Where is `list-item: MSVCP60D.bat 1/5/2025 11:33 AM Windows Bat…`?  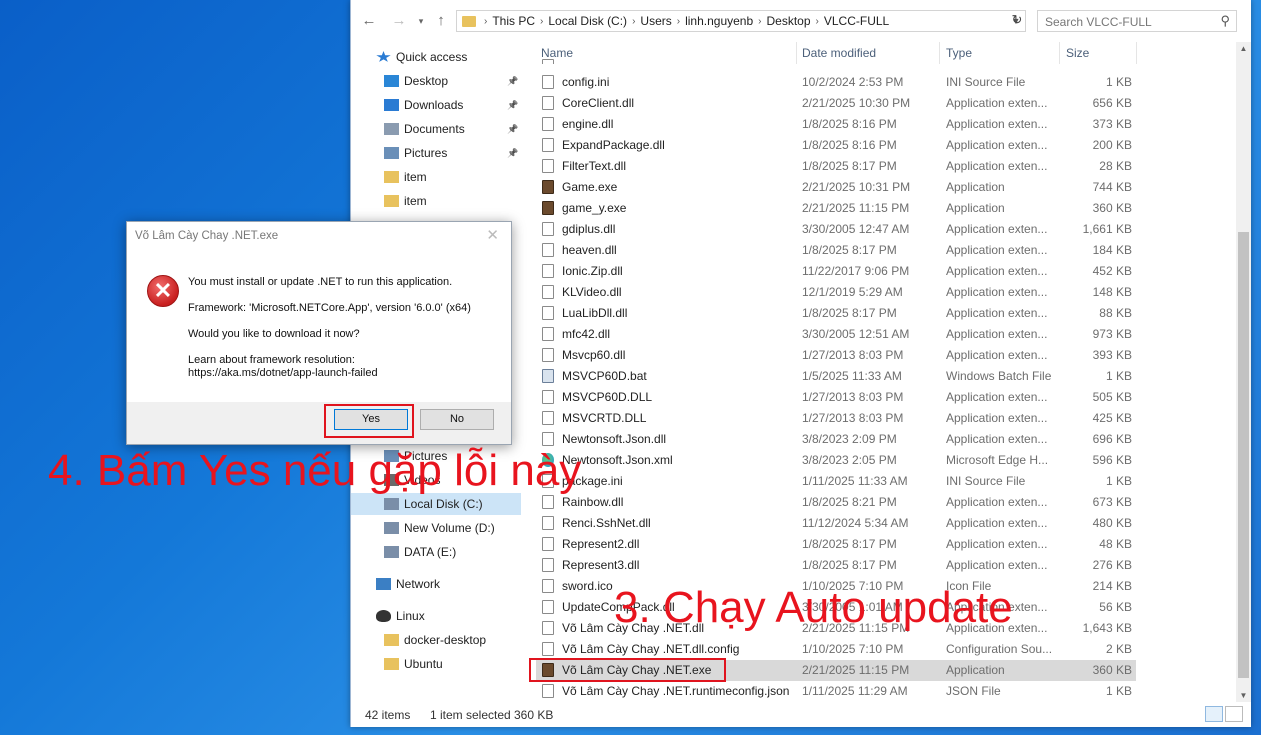
list-item: MSVCP60D.bat 1/5/2025 11:33 AM Windows Bat… is located at coordinates (836, 376).